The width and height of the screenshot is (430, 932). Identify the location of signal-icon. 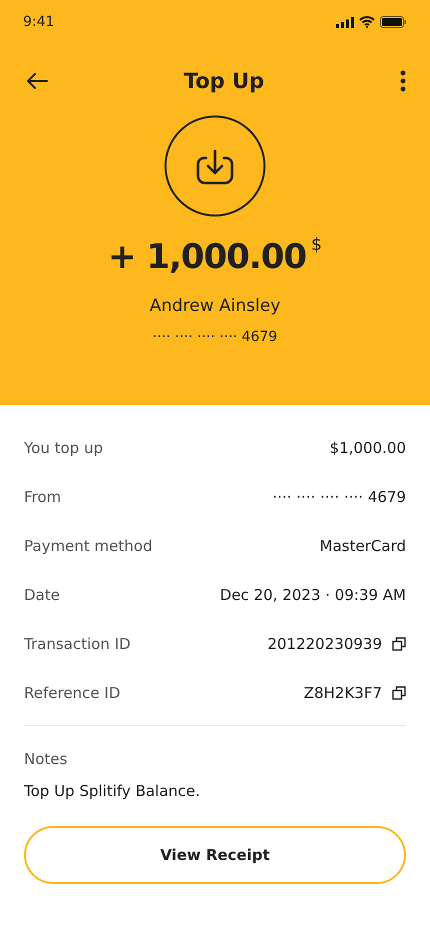
(345, 22).